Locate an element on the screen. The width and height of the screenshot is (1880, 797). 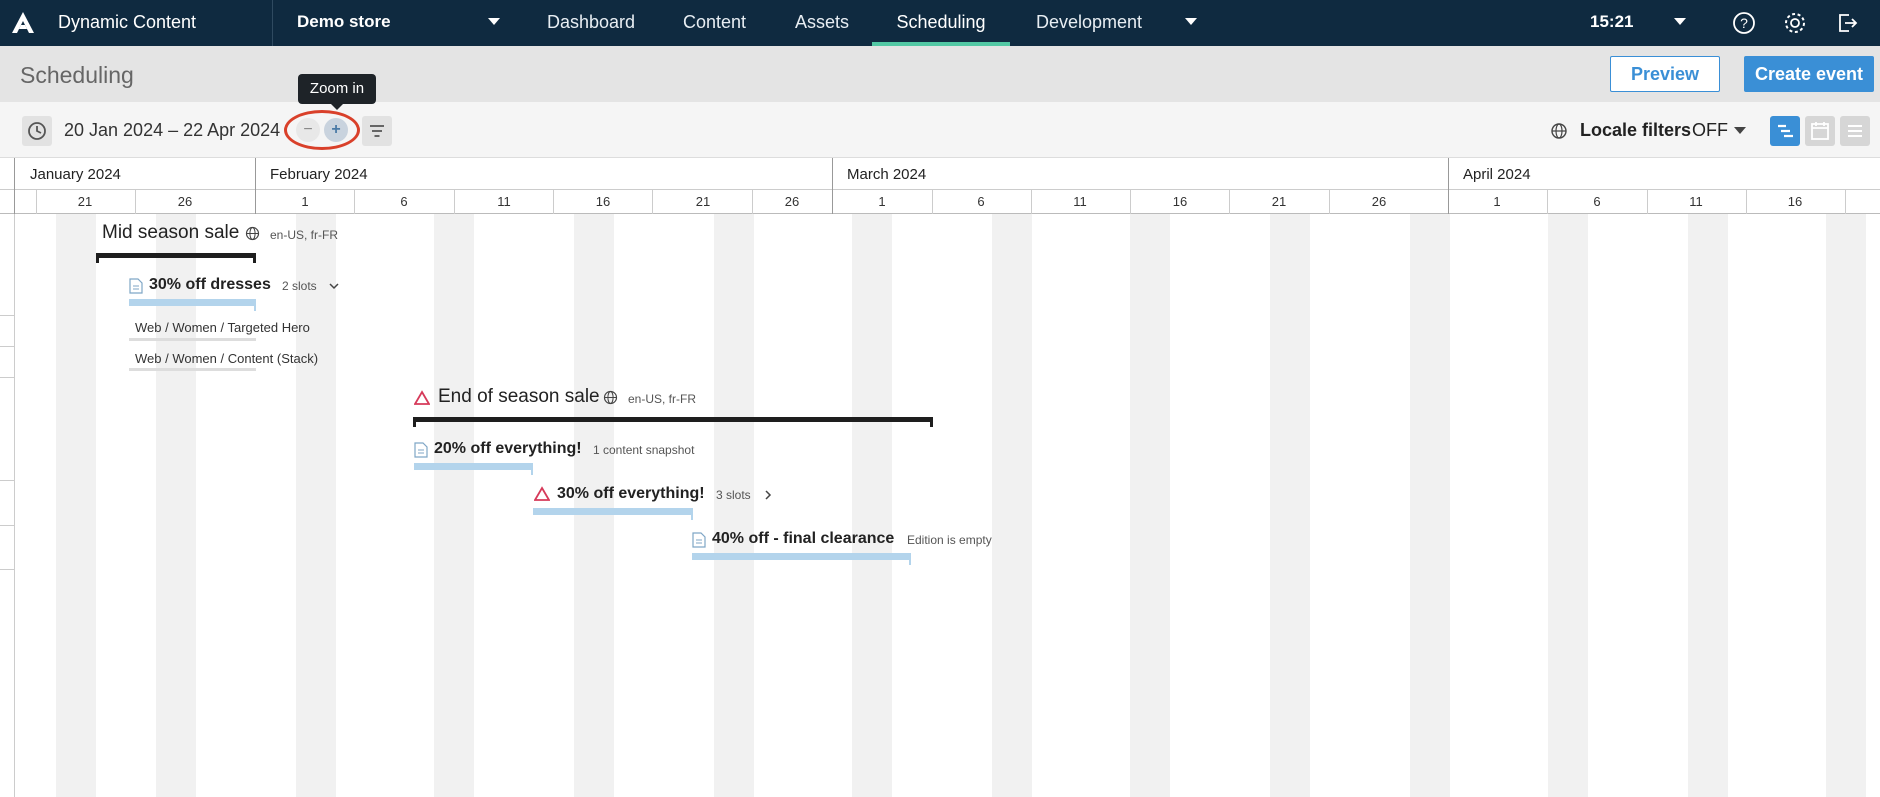
locale-caret-down-icon is located at coordinates (1740, 130).